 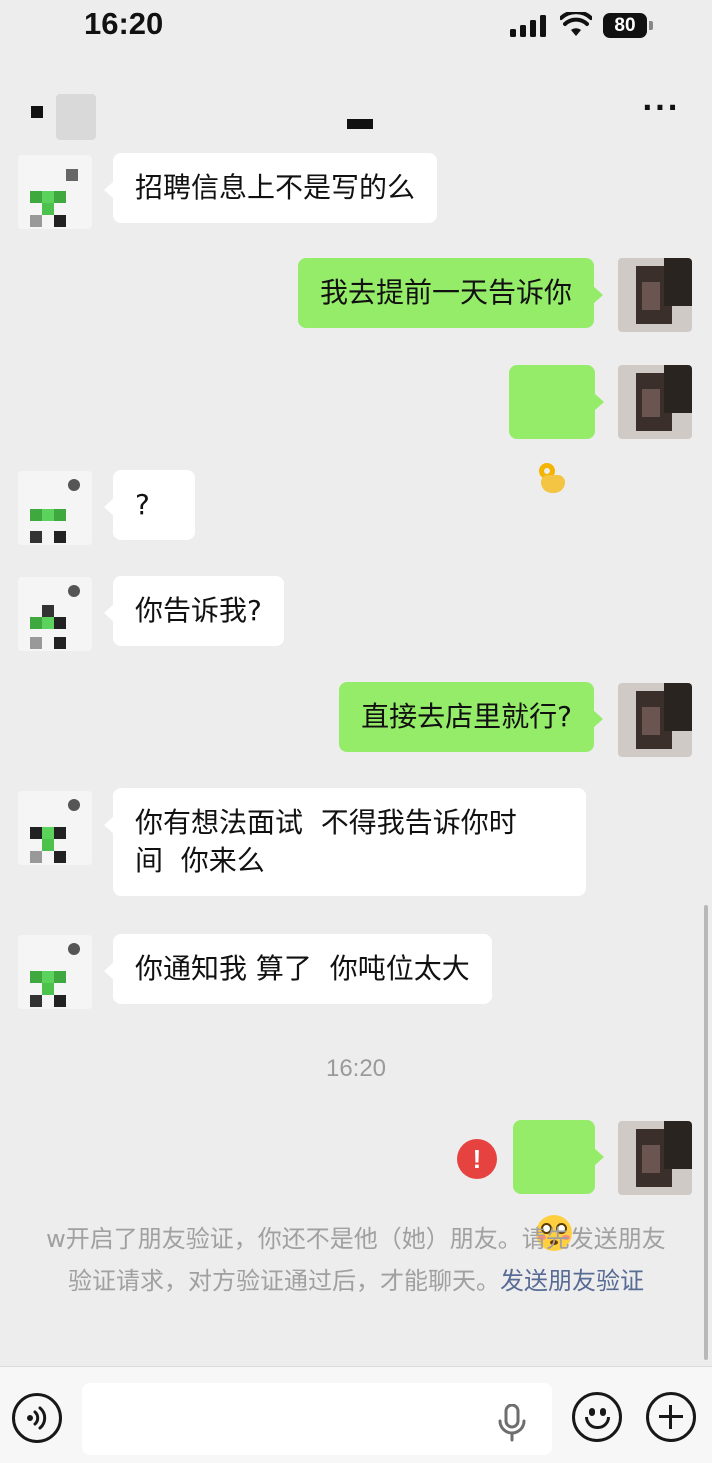 What do you see at coordinates (356, 29) in the screenshot?
I see `status-bar: 16:20 80` at bounding box center [356, 29].